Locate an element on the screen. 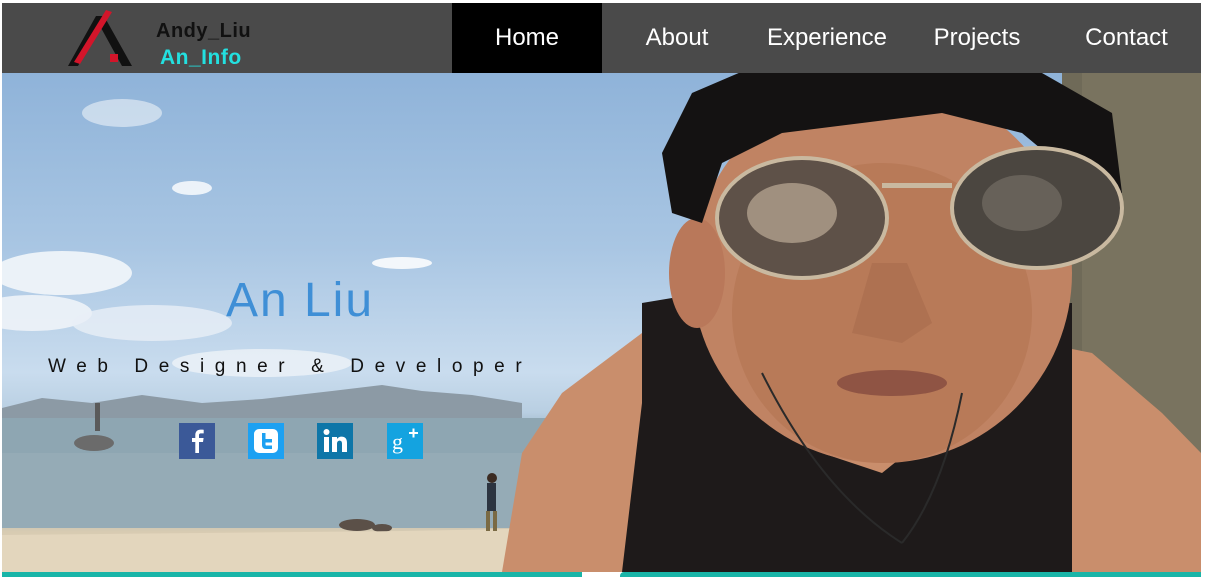 The image size is (1206, 577). google-plus-link: g is located at coordinates (405, 441).